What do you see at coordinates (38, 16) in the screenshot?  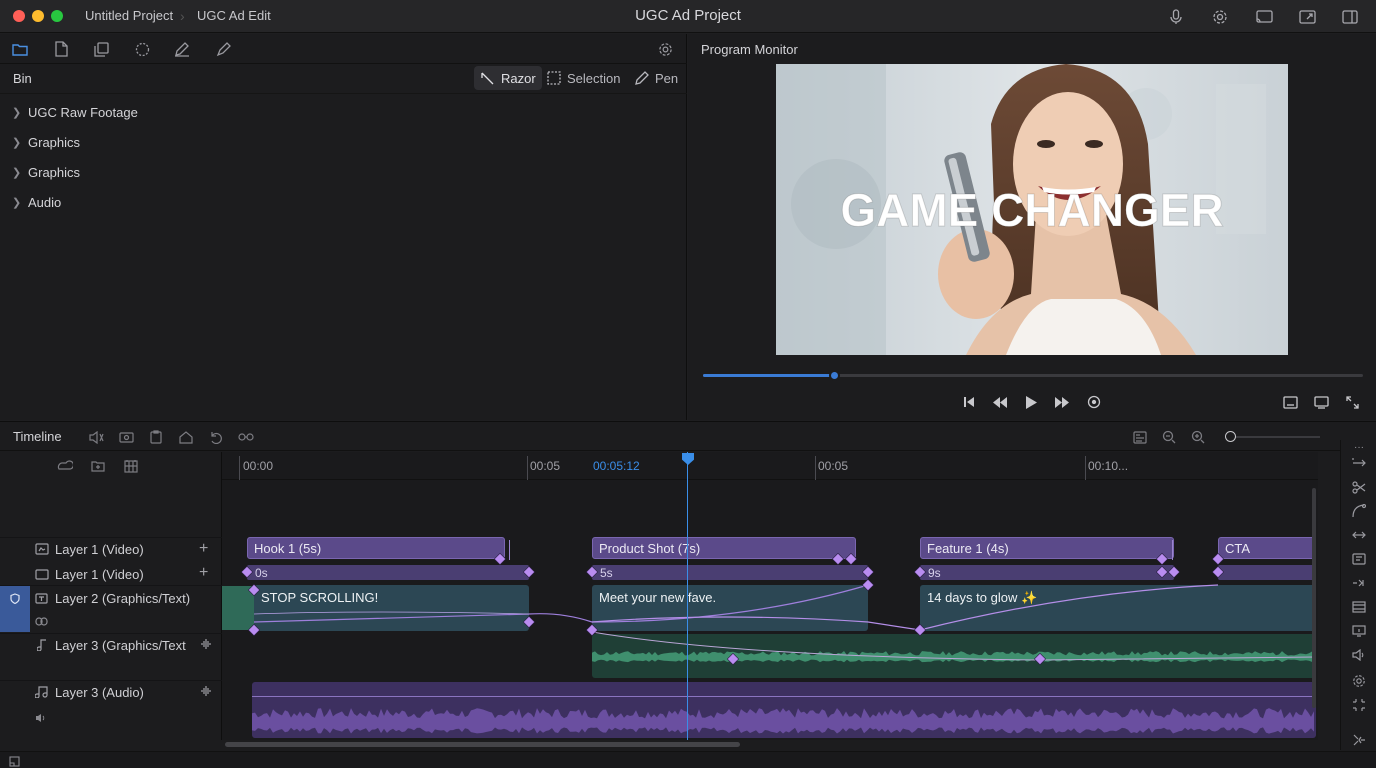 I see `minimize-window-button` at bounding box center [38, 16].